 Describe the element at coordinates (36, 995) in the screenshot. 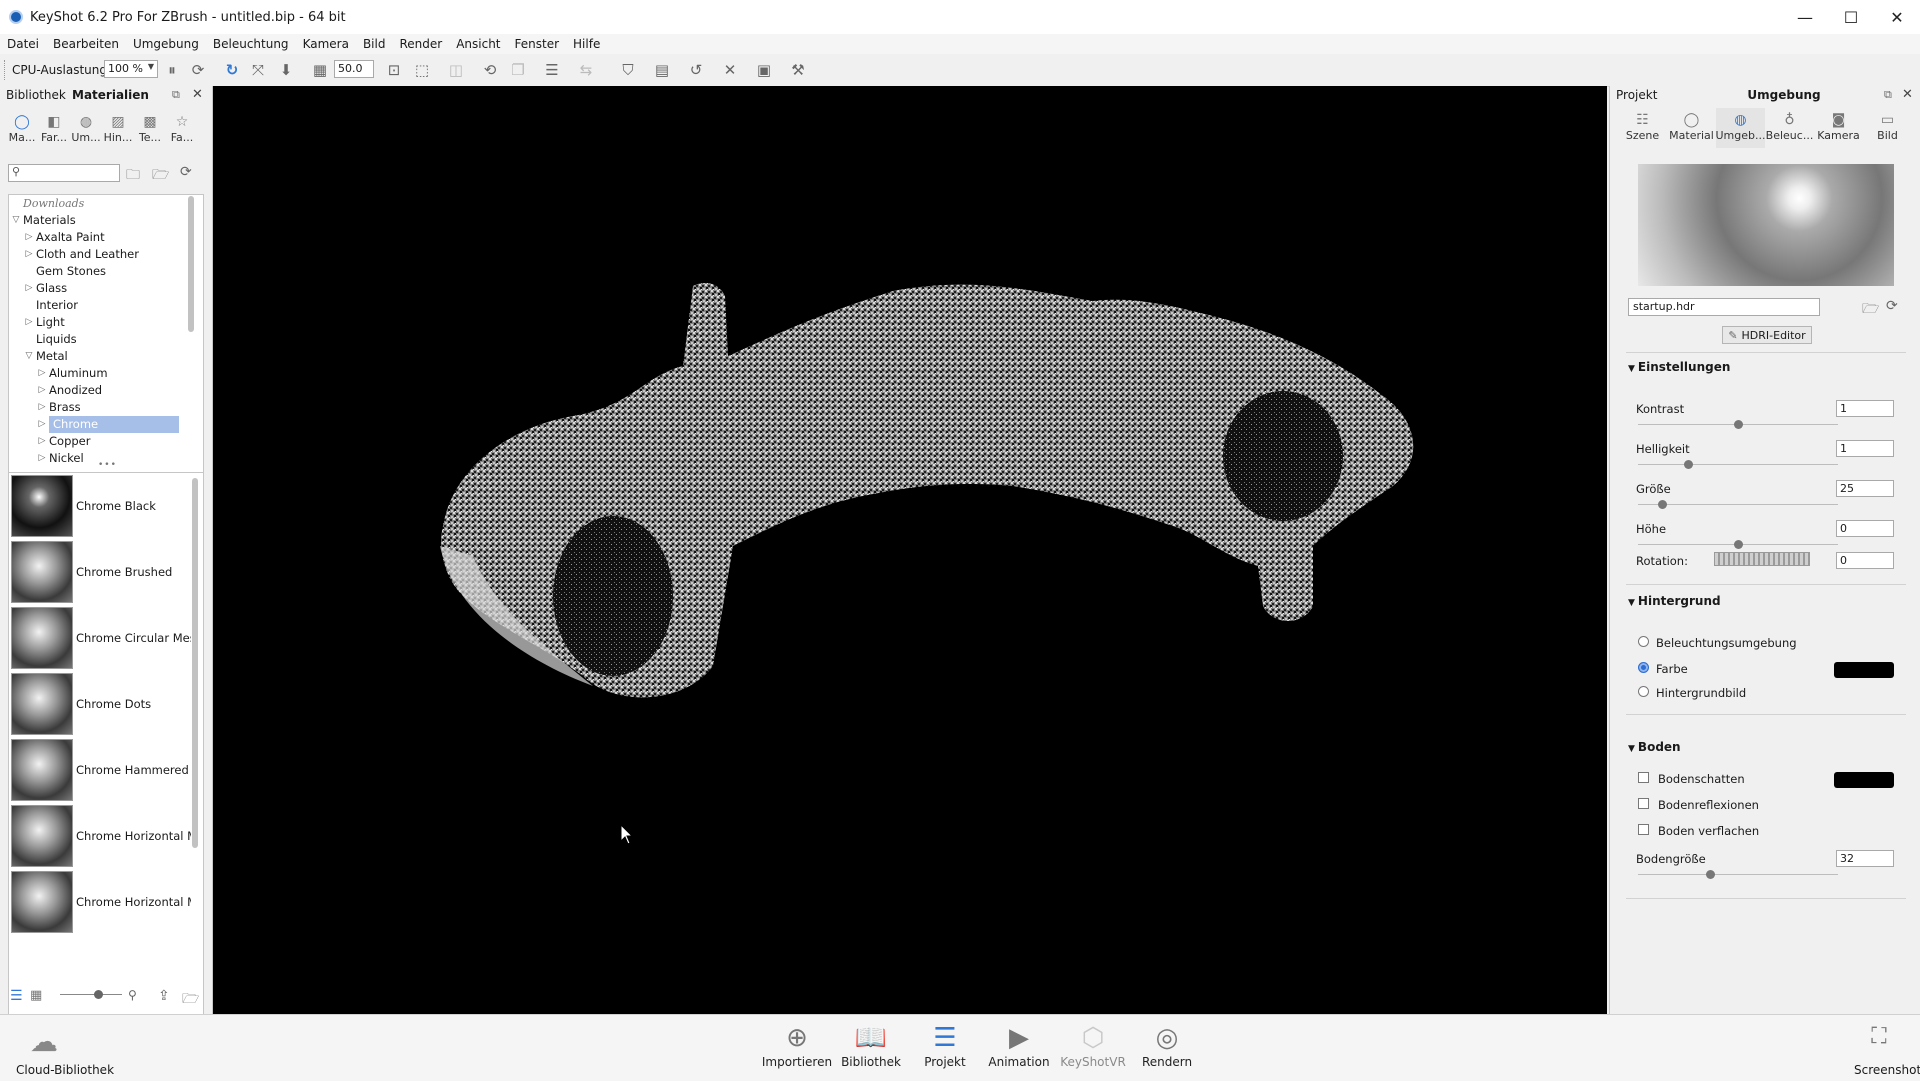

I see `grid-view-icon: ▦` at that location.